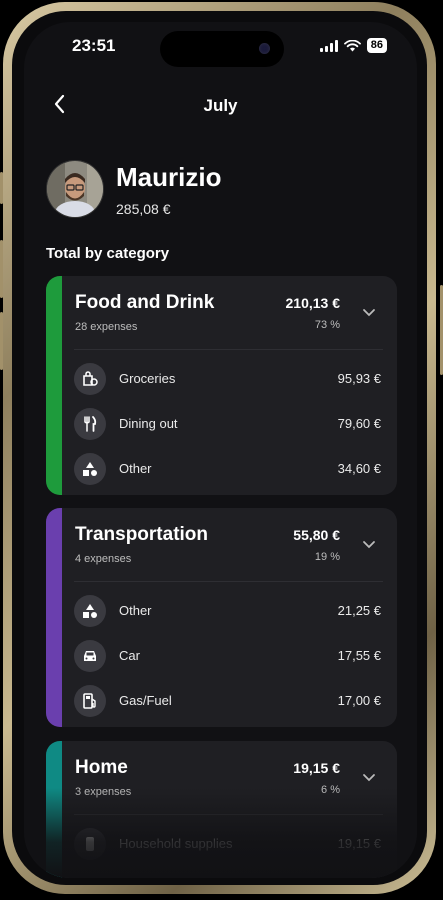  I want to click on list-item-groceries: Groceries 95,93 €, so click(229, 378).